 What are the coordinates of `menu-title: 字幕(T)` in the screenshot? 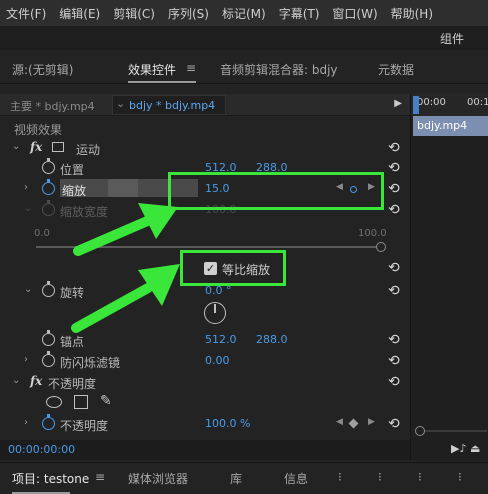 It's located at (299, 13).